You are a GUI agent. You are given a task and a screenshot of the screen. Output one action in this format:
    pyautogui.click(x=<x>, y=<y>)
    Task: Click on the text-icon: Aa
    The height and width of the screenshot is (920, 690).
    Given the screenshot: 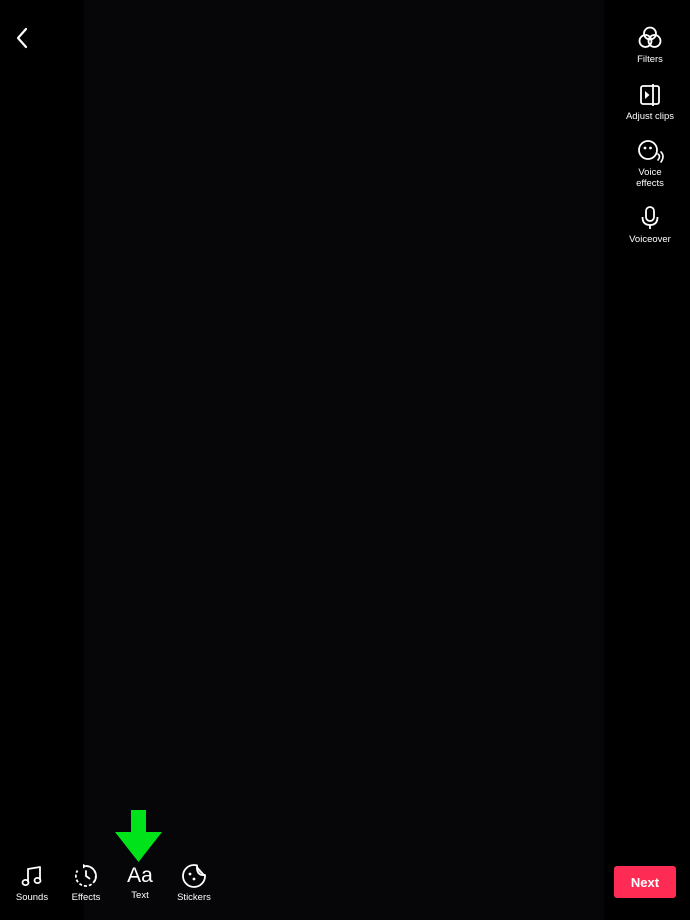 What is the action you would take?
    pyautogui.click(x=140, y=875)
    